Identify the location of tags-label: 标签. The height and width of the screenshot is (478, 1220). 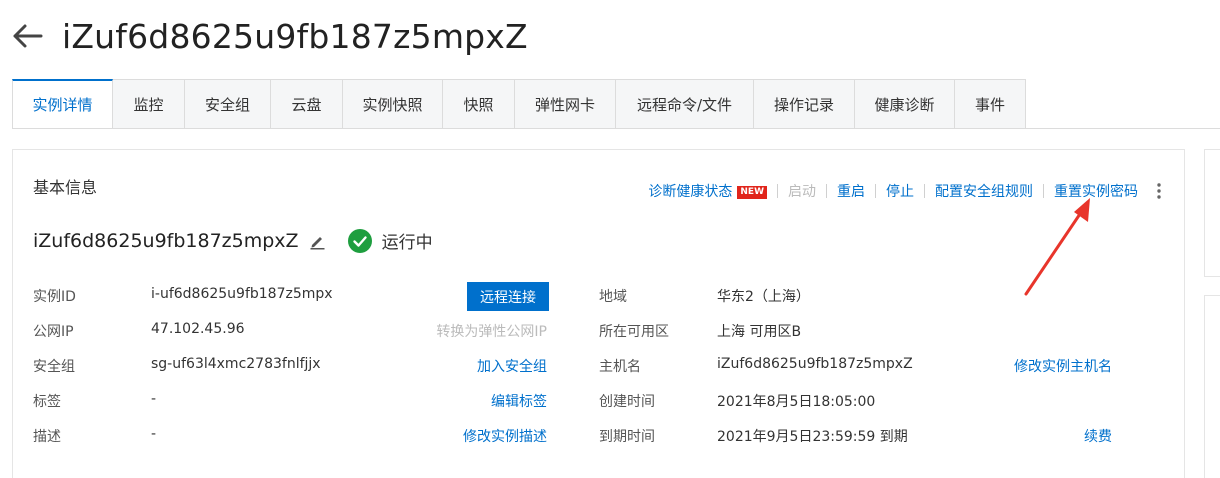
(47, 402).